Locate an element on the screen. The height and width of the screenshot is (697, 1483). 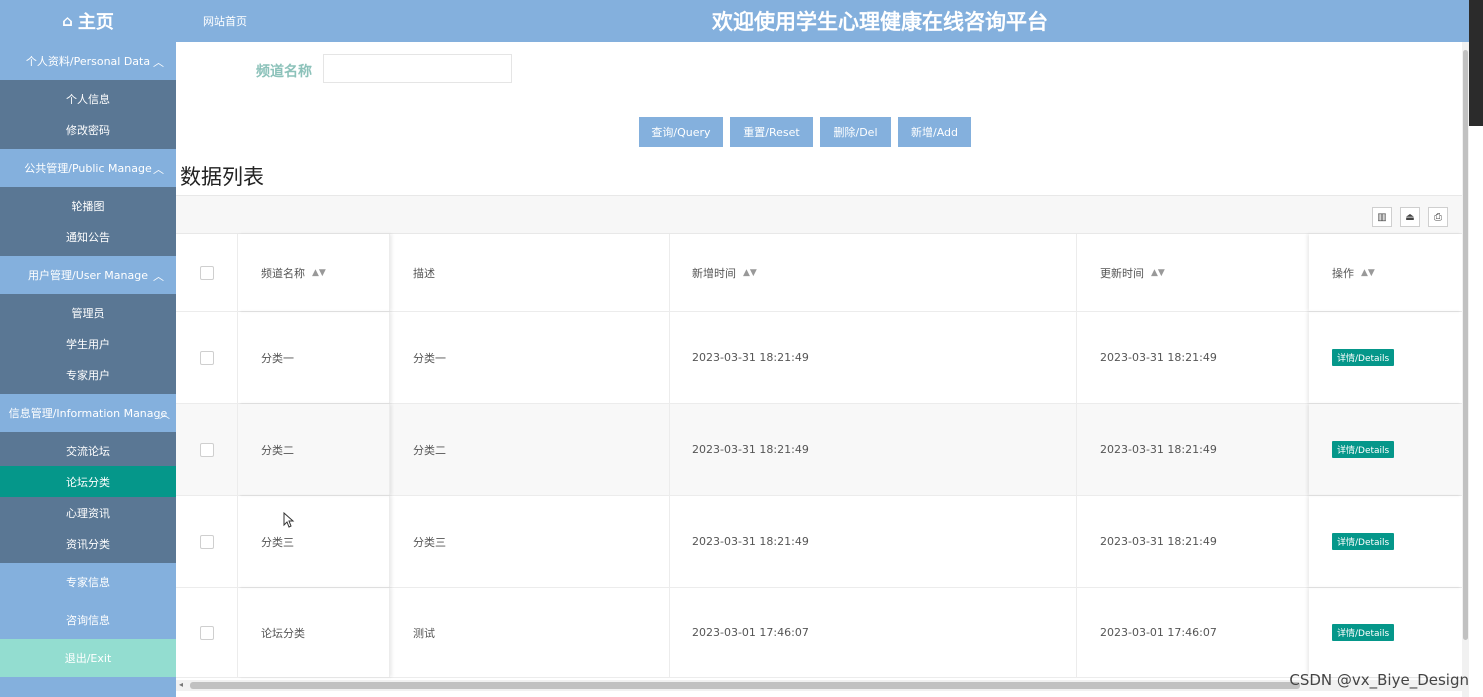
column-header-label: 频道名称 is located at coordinates (283, 273).